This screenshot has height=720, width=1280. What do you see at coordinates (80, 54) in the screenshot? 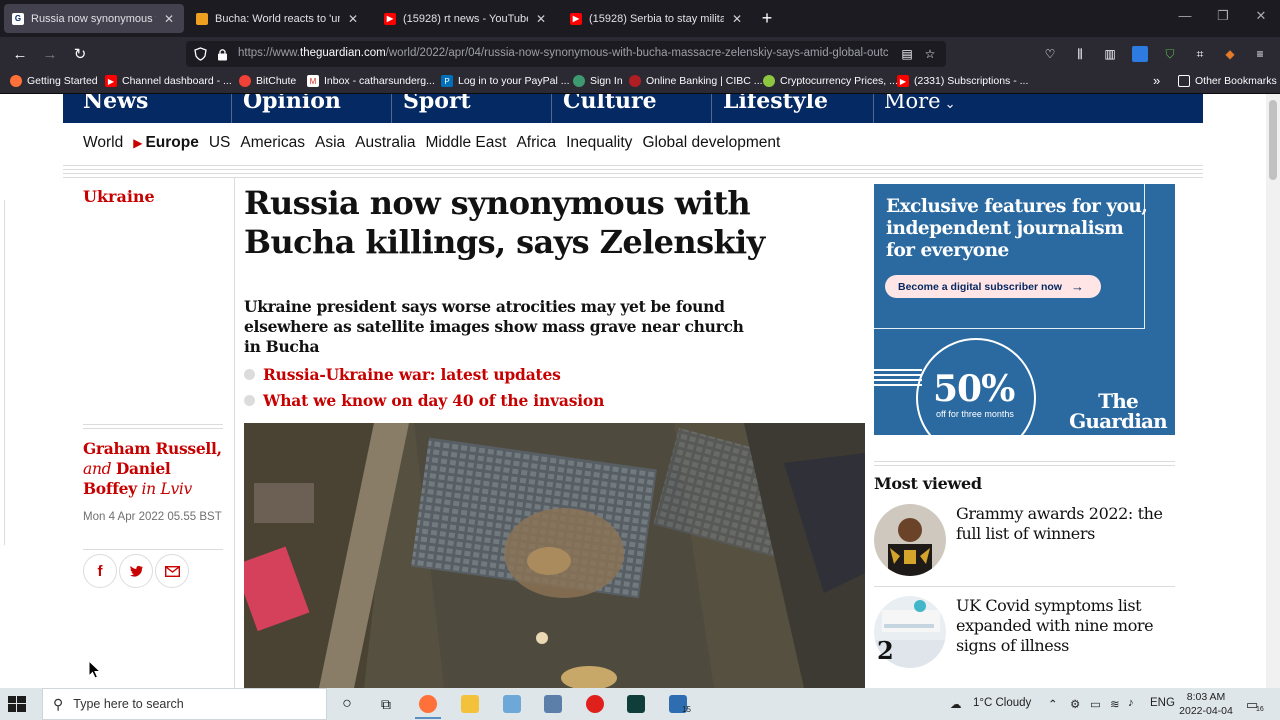
I see `reload-icon: ↻` at bounding box center [80, 54].